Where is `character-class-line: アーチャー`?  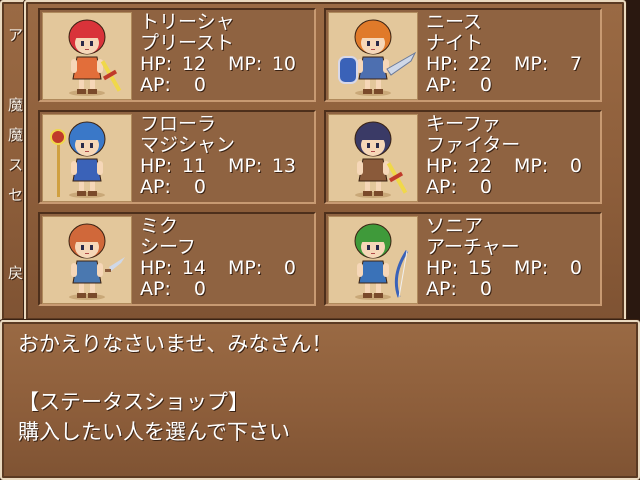
character-class-line: アーチャー is located at coordinates (514, 247).